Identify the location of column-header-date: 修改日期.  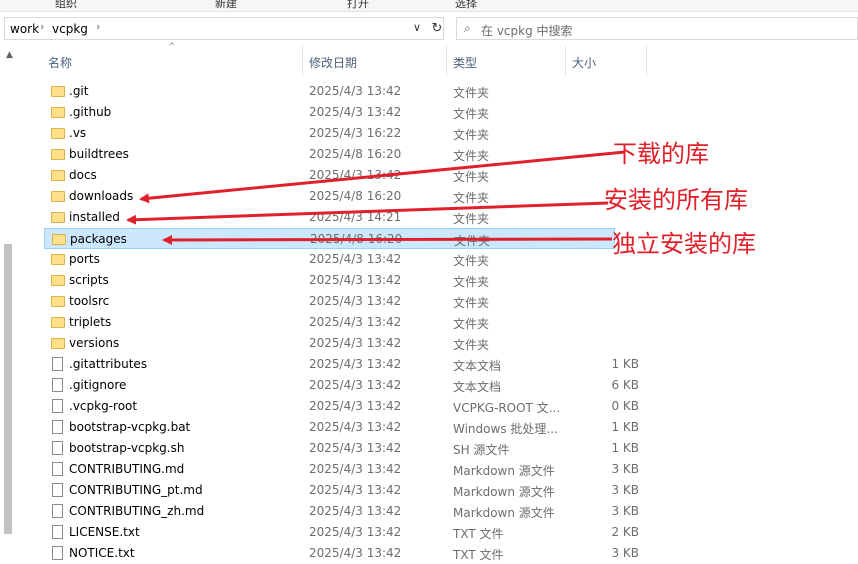
(374, 62).